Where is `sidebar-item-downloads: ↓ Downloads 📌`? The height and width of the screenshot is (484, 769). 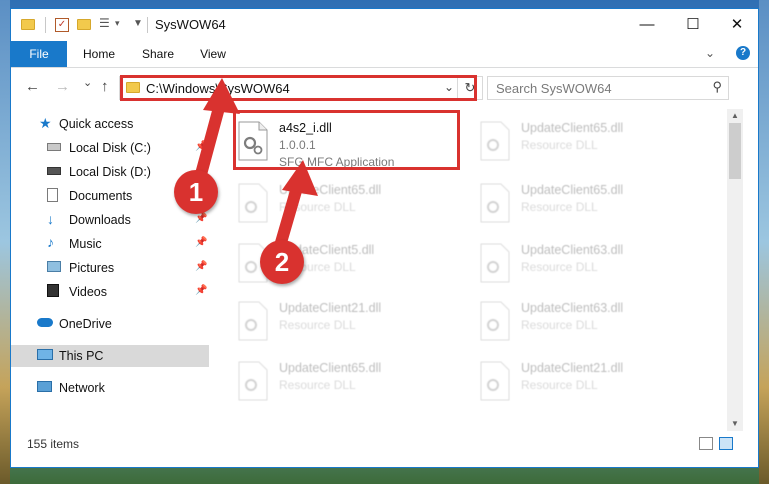 sidebar-item-downloads: ↓ Downloads 📌 is located at coordinates (110, 220).